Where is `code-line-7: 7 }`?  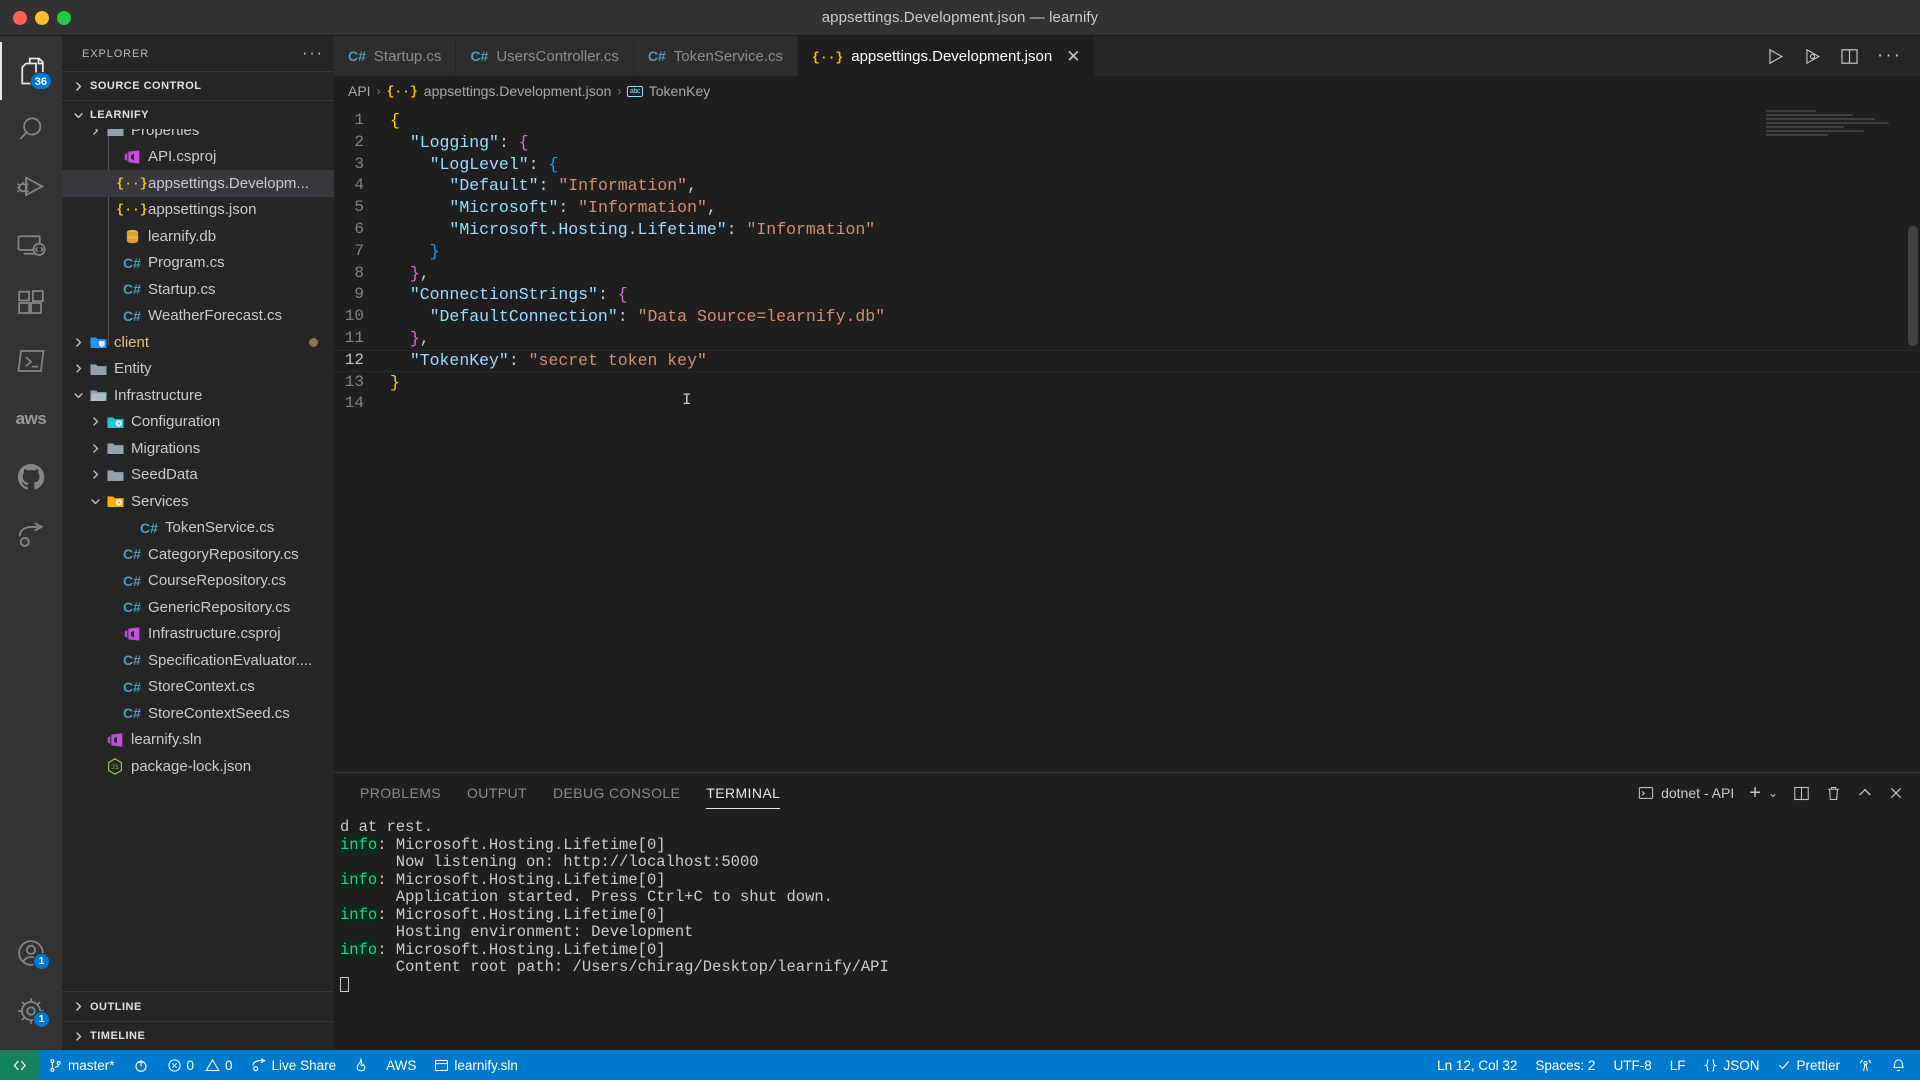 code-line-7: 7 } is located at coordinates (1127, 252).